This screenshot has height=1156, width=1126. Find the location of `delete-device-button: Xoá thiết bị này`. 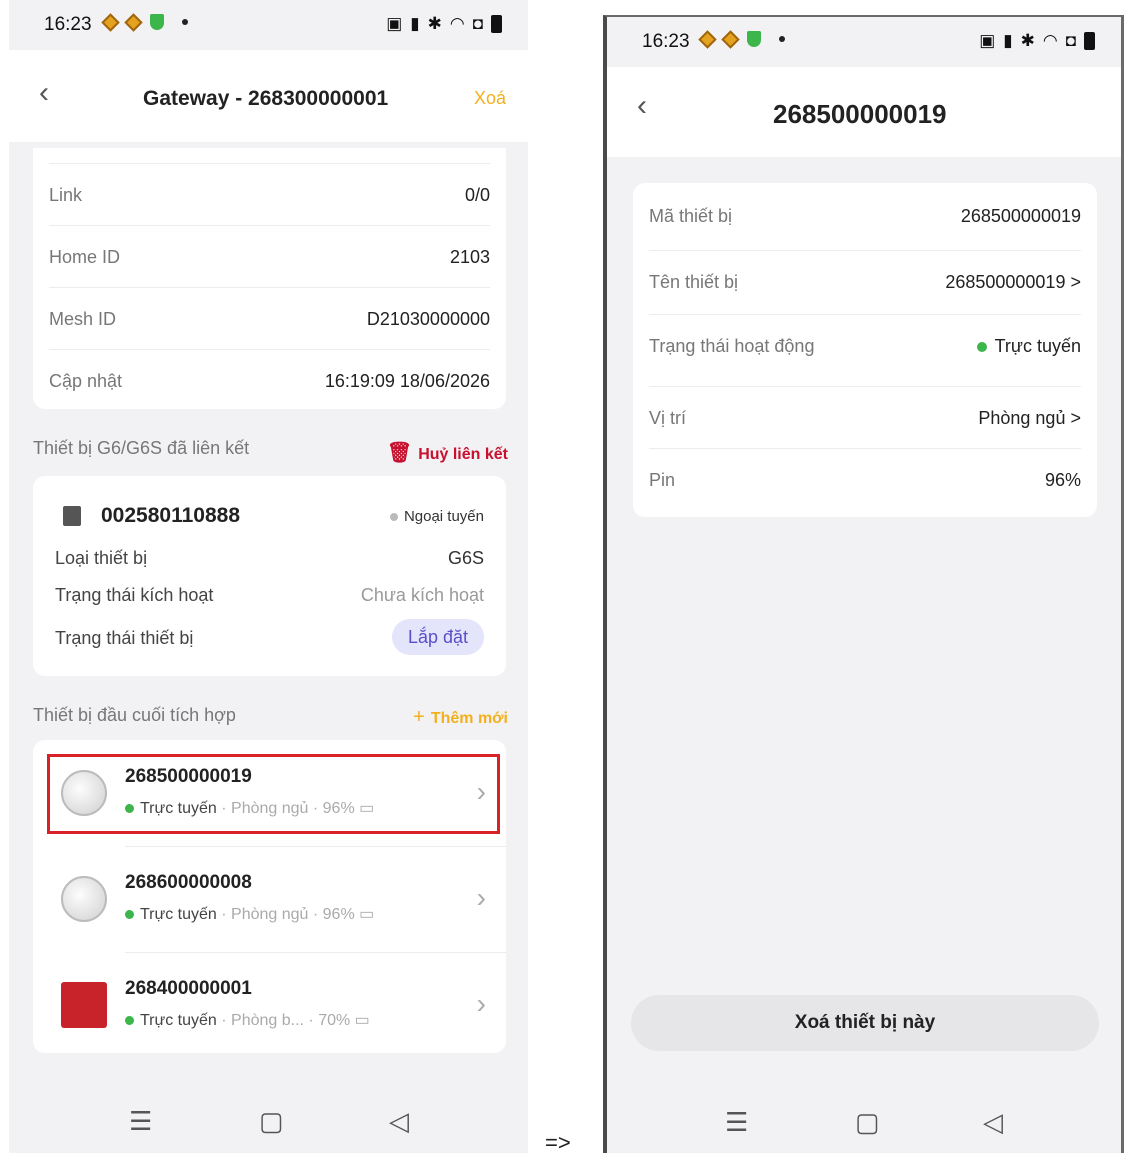

delete-device-button: Xoá thiết bị này is located at coordinates (865, 1023).